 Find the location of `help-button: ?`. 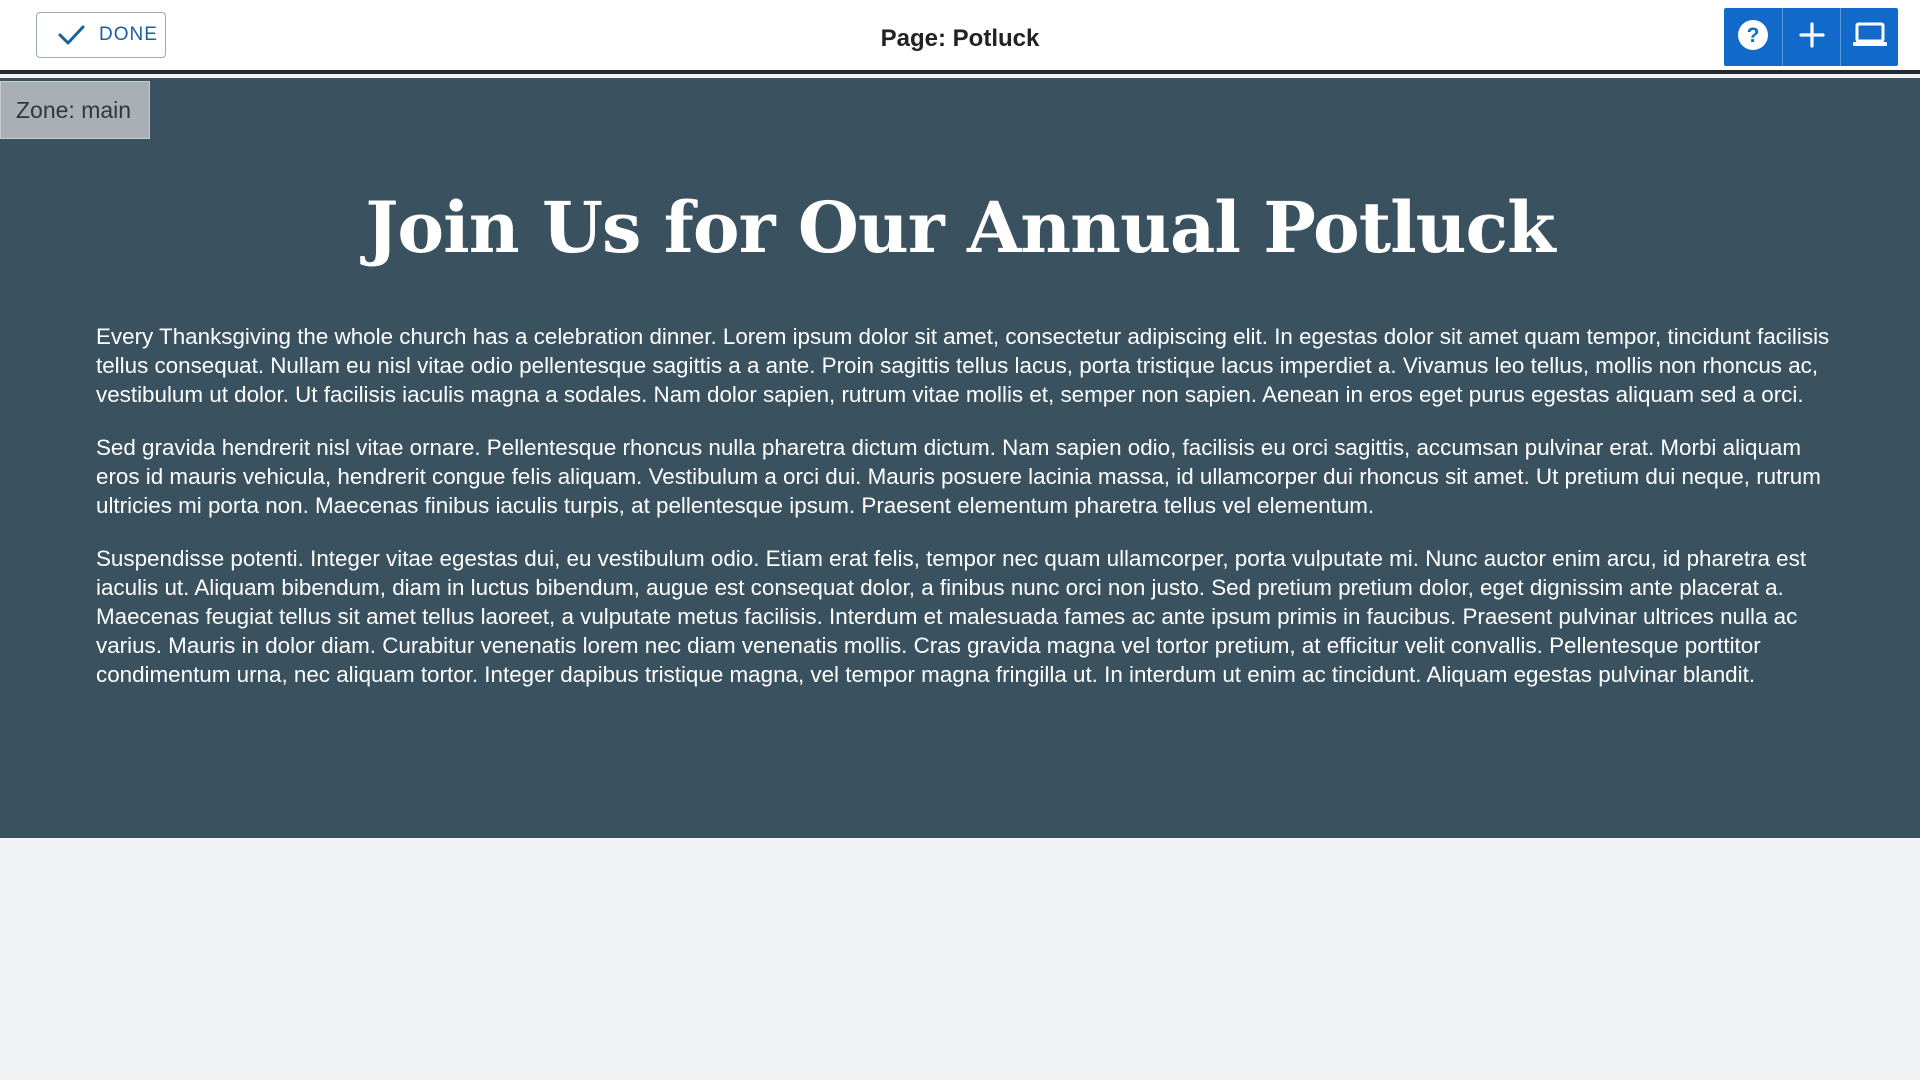

help-button: ? is located at coordinates (1753, 37).